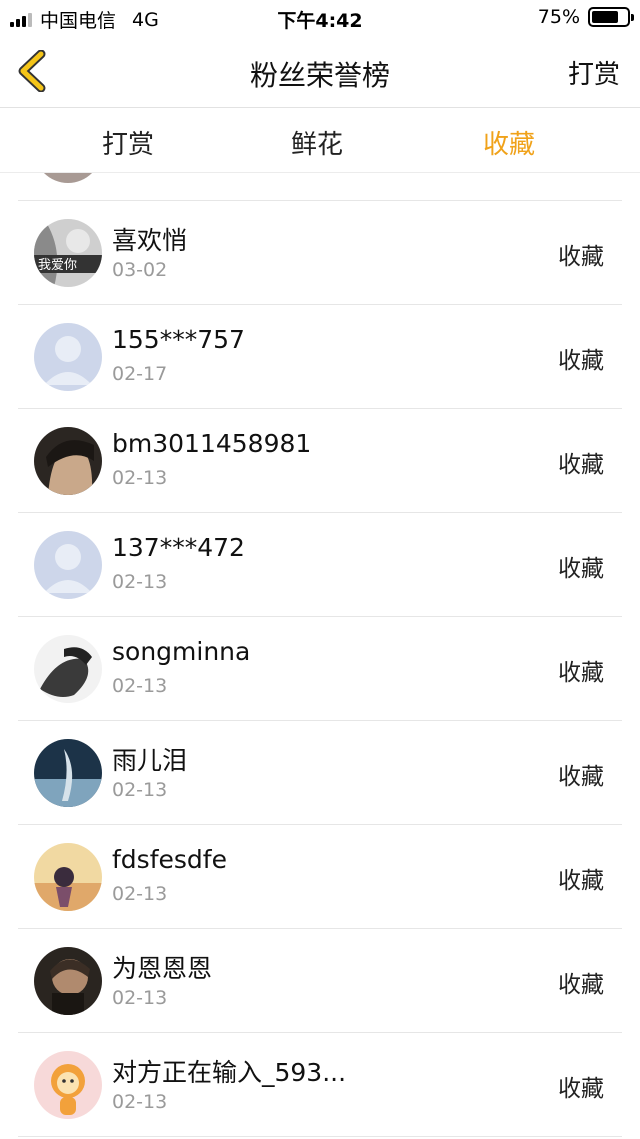 The width and height of the screenshot is (640, 1139). I want to click on user-name: fdsfesdfe, so click(169, 859).